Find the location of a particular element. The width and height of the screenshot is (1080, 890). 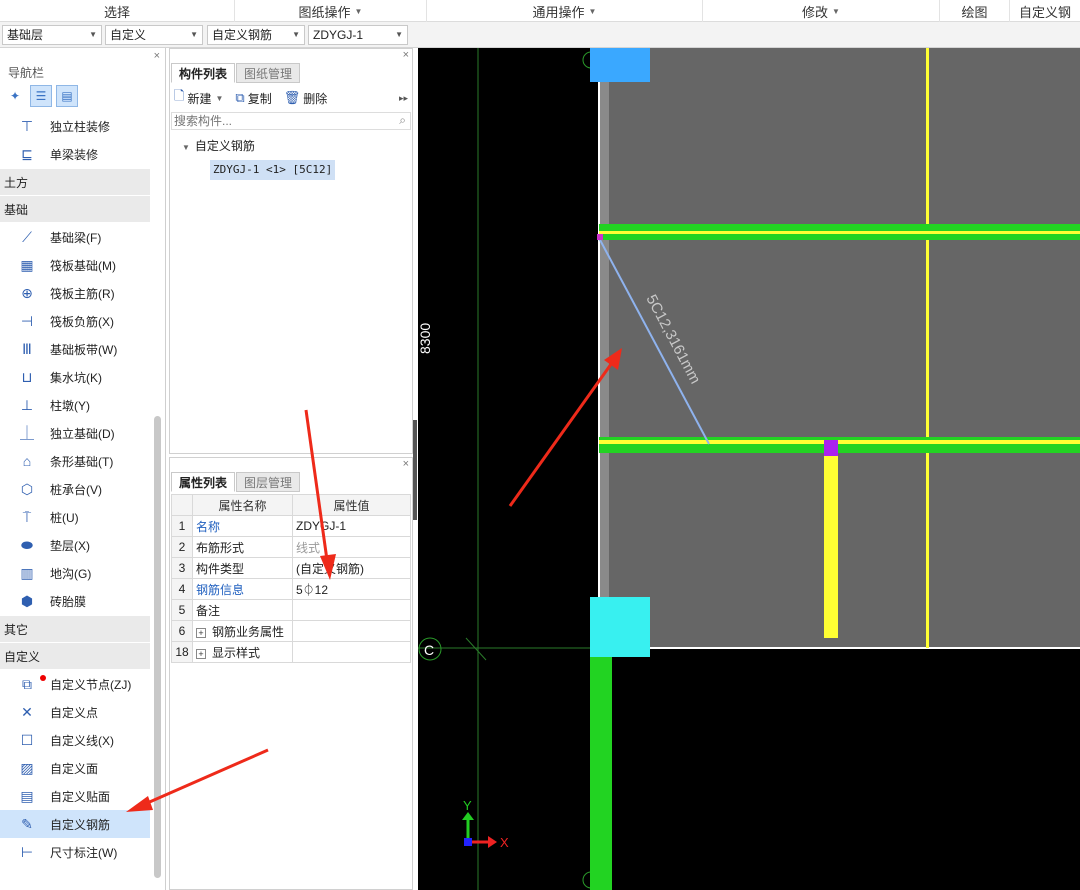

nav-item-label: 集水坑(K) is located at coordinates (76, 377).